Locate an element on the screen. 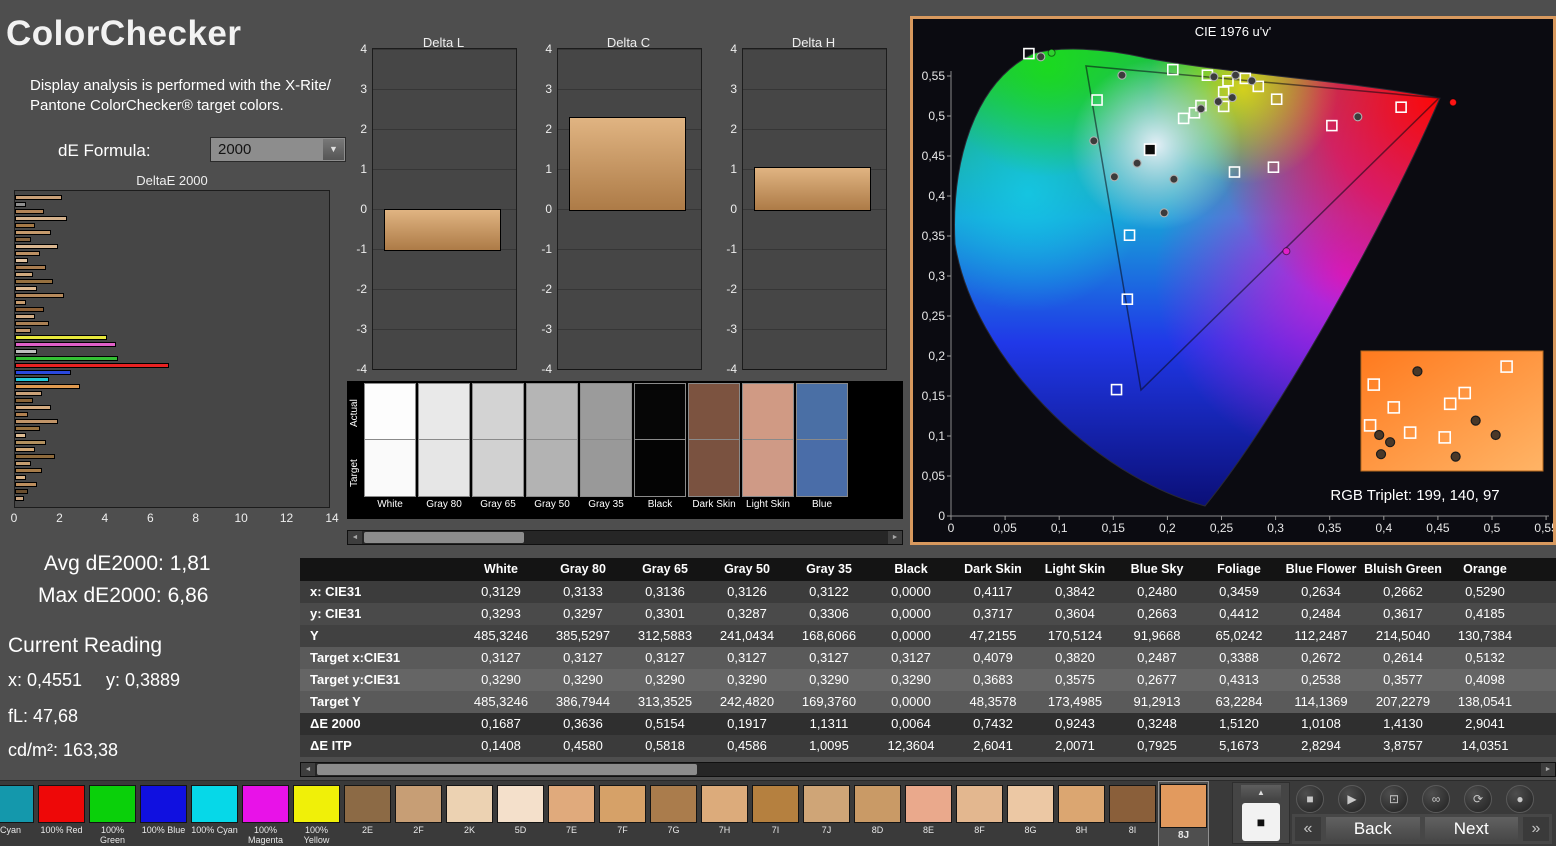 The width and height of the screenshot is (1556, 846). patch-8g: 8G is located at coordinates (1030, 814).